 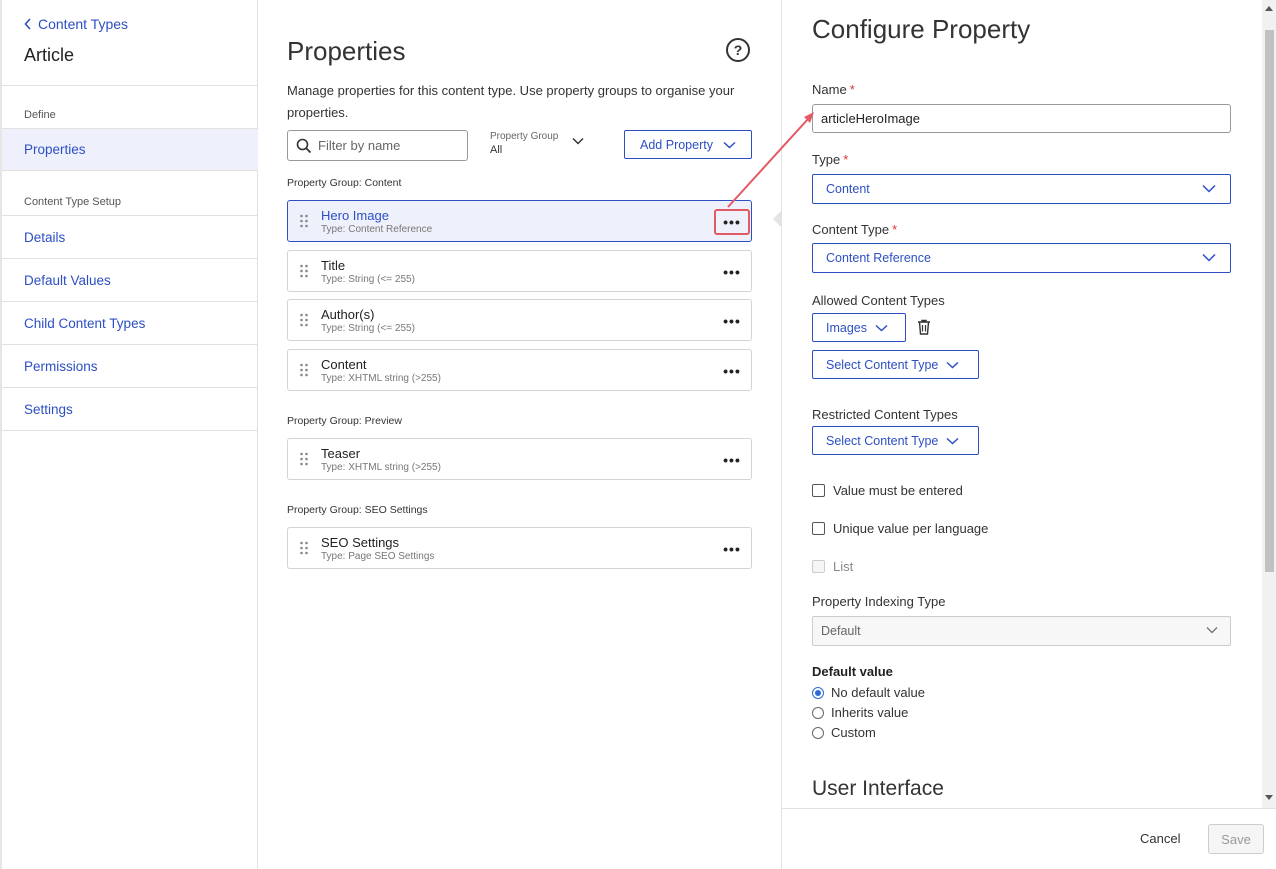 I want to click on type-select: Content, so click(x=1021, y=189).